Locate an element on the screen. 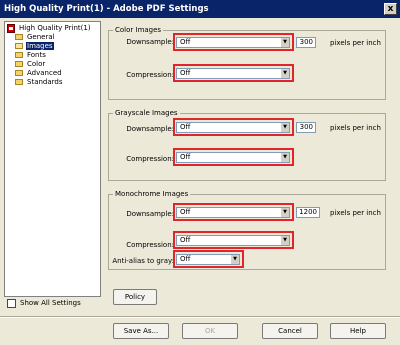  close-button: x is located at coordinates (390, 9).